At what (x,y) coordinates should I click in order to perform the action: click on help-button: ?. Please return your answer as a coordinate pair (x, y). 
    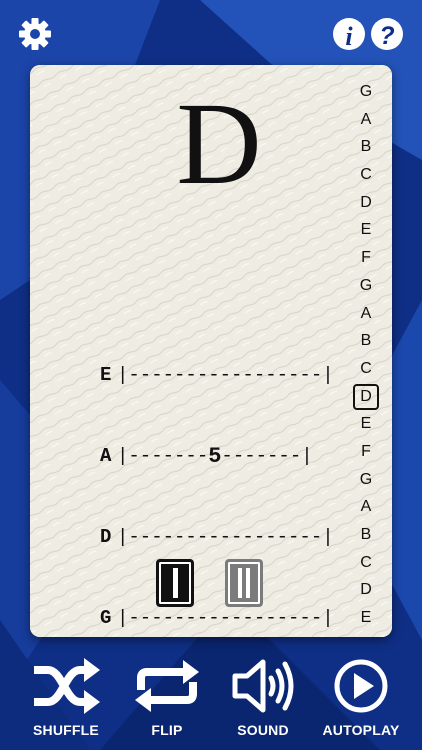
    Looking at the image, I should click on (387, 34).